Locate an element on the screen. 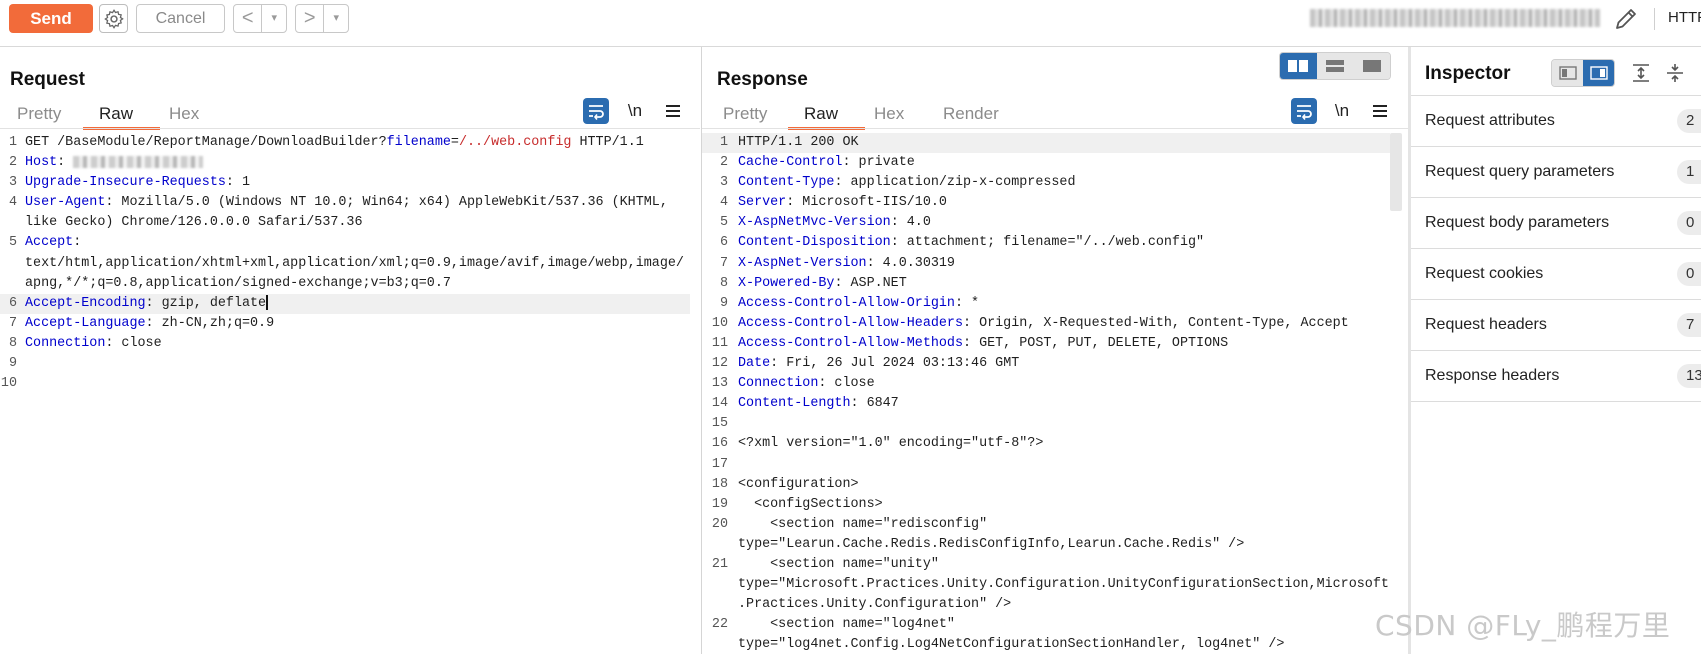  inspector-layout-left-button is located at coordinates (1567, 73).